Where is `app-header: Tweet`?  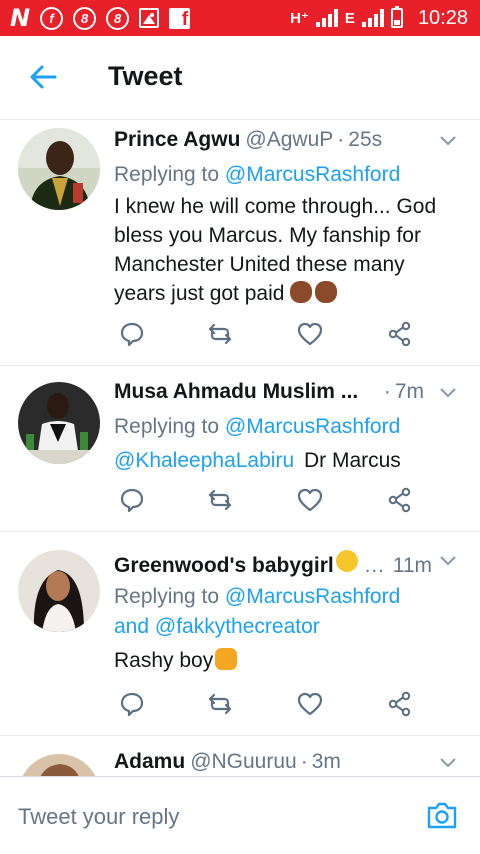
app-header: Tweet is located at coordinates (240, 78).